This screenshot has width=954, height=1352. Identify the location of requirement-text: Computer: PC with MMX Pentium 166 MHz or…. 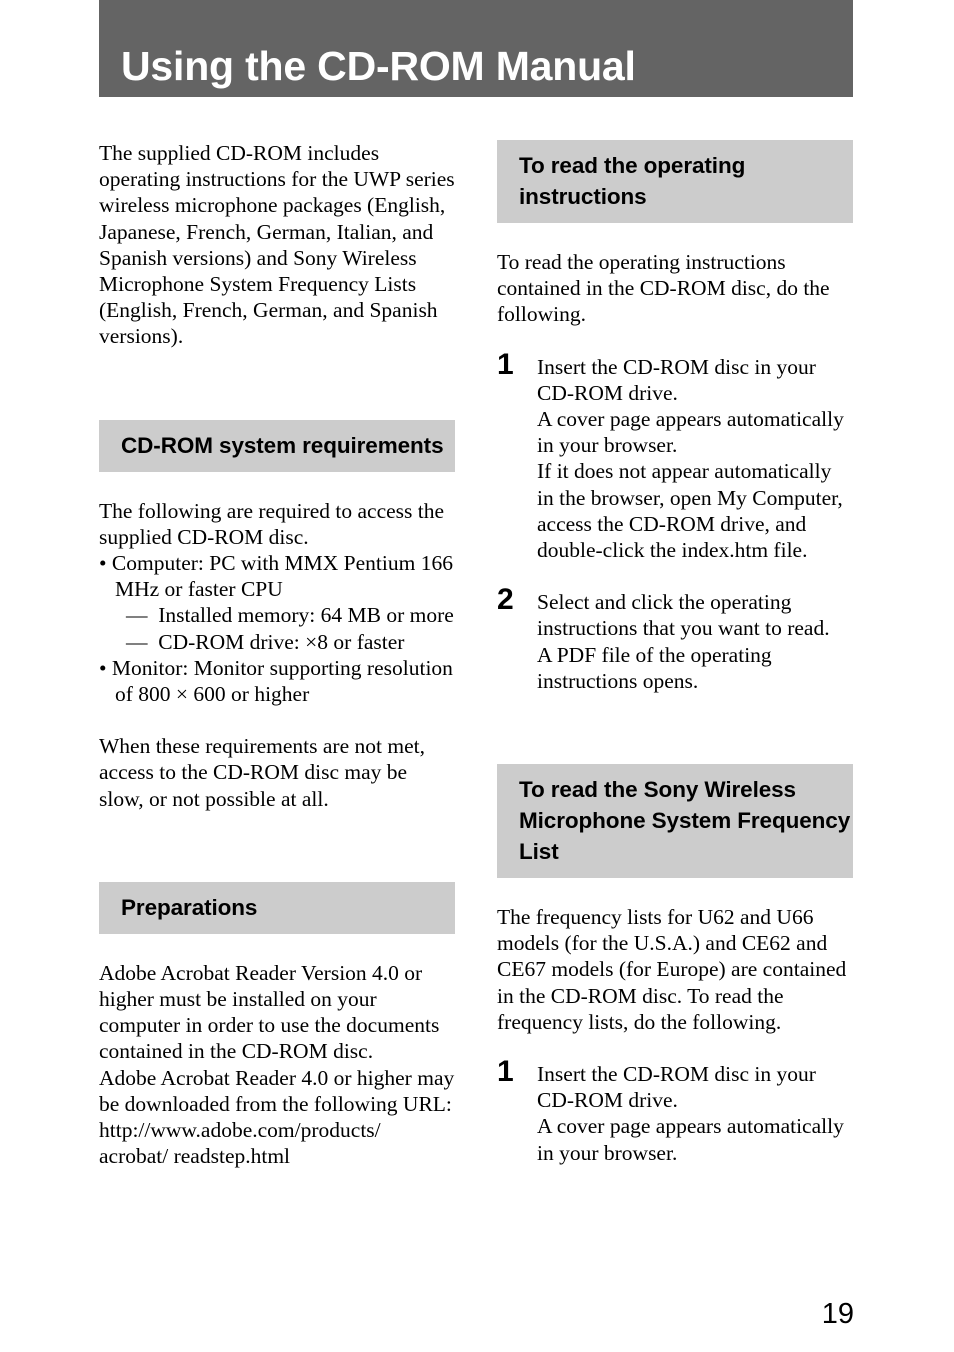
(282, 576).